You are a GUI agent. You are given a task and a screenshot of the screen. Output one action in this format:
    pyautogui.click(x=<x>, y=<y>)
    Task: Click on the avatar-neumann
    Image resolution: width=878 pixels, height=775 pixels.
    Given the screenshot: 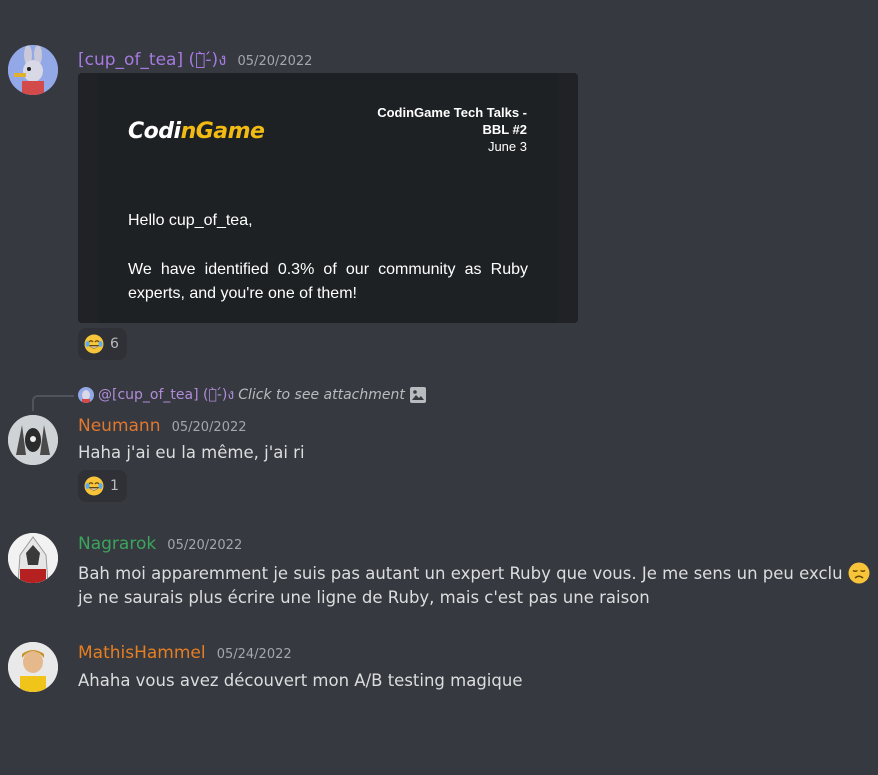 What is the action you would take?
    pyautogui.click(x=33, y=440)
    